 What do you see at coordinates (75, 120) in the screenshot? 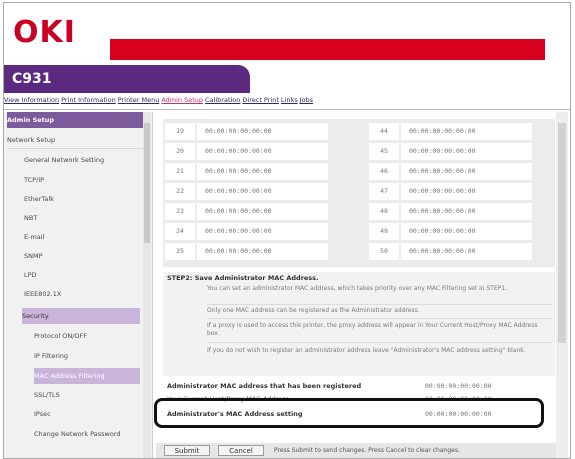
I see `sidebar-item: Admin Setup` at bounding box center [75, 120].